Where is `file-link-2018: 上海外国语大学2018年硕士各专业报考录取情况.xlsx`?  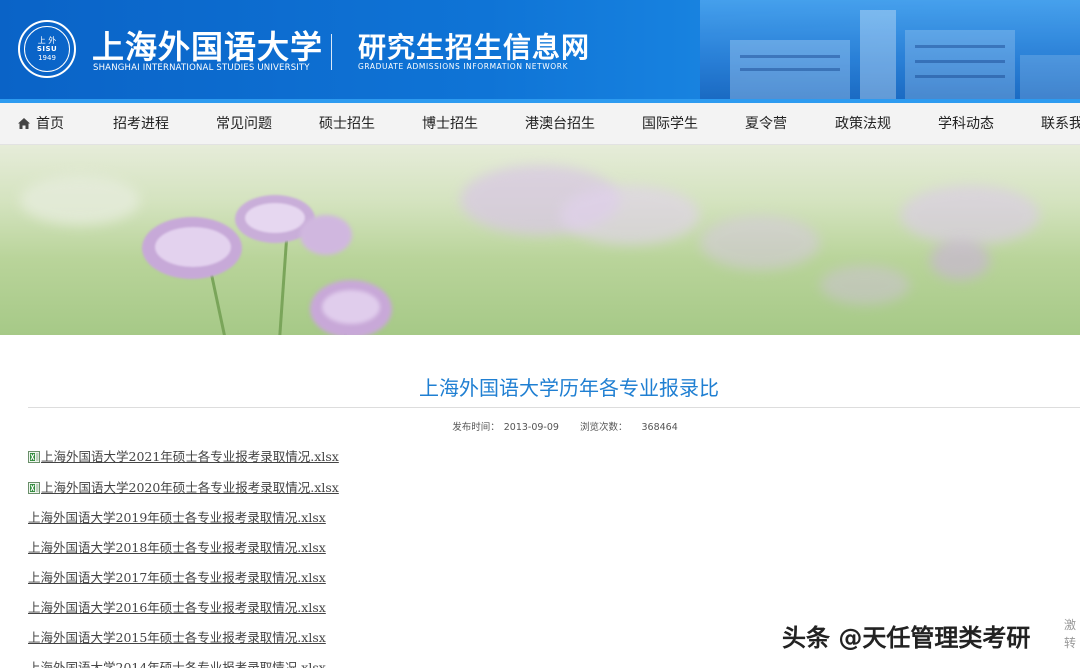
file-link-2018: 上海外国语大学2018年硕士各专业报考录取情况.xlsx is located at coordinates (177, 547).